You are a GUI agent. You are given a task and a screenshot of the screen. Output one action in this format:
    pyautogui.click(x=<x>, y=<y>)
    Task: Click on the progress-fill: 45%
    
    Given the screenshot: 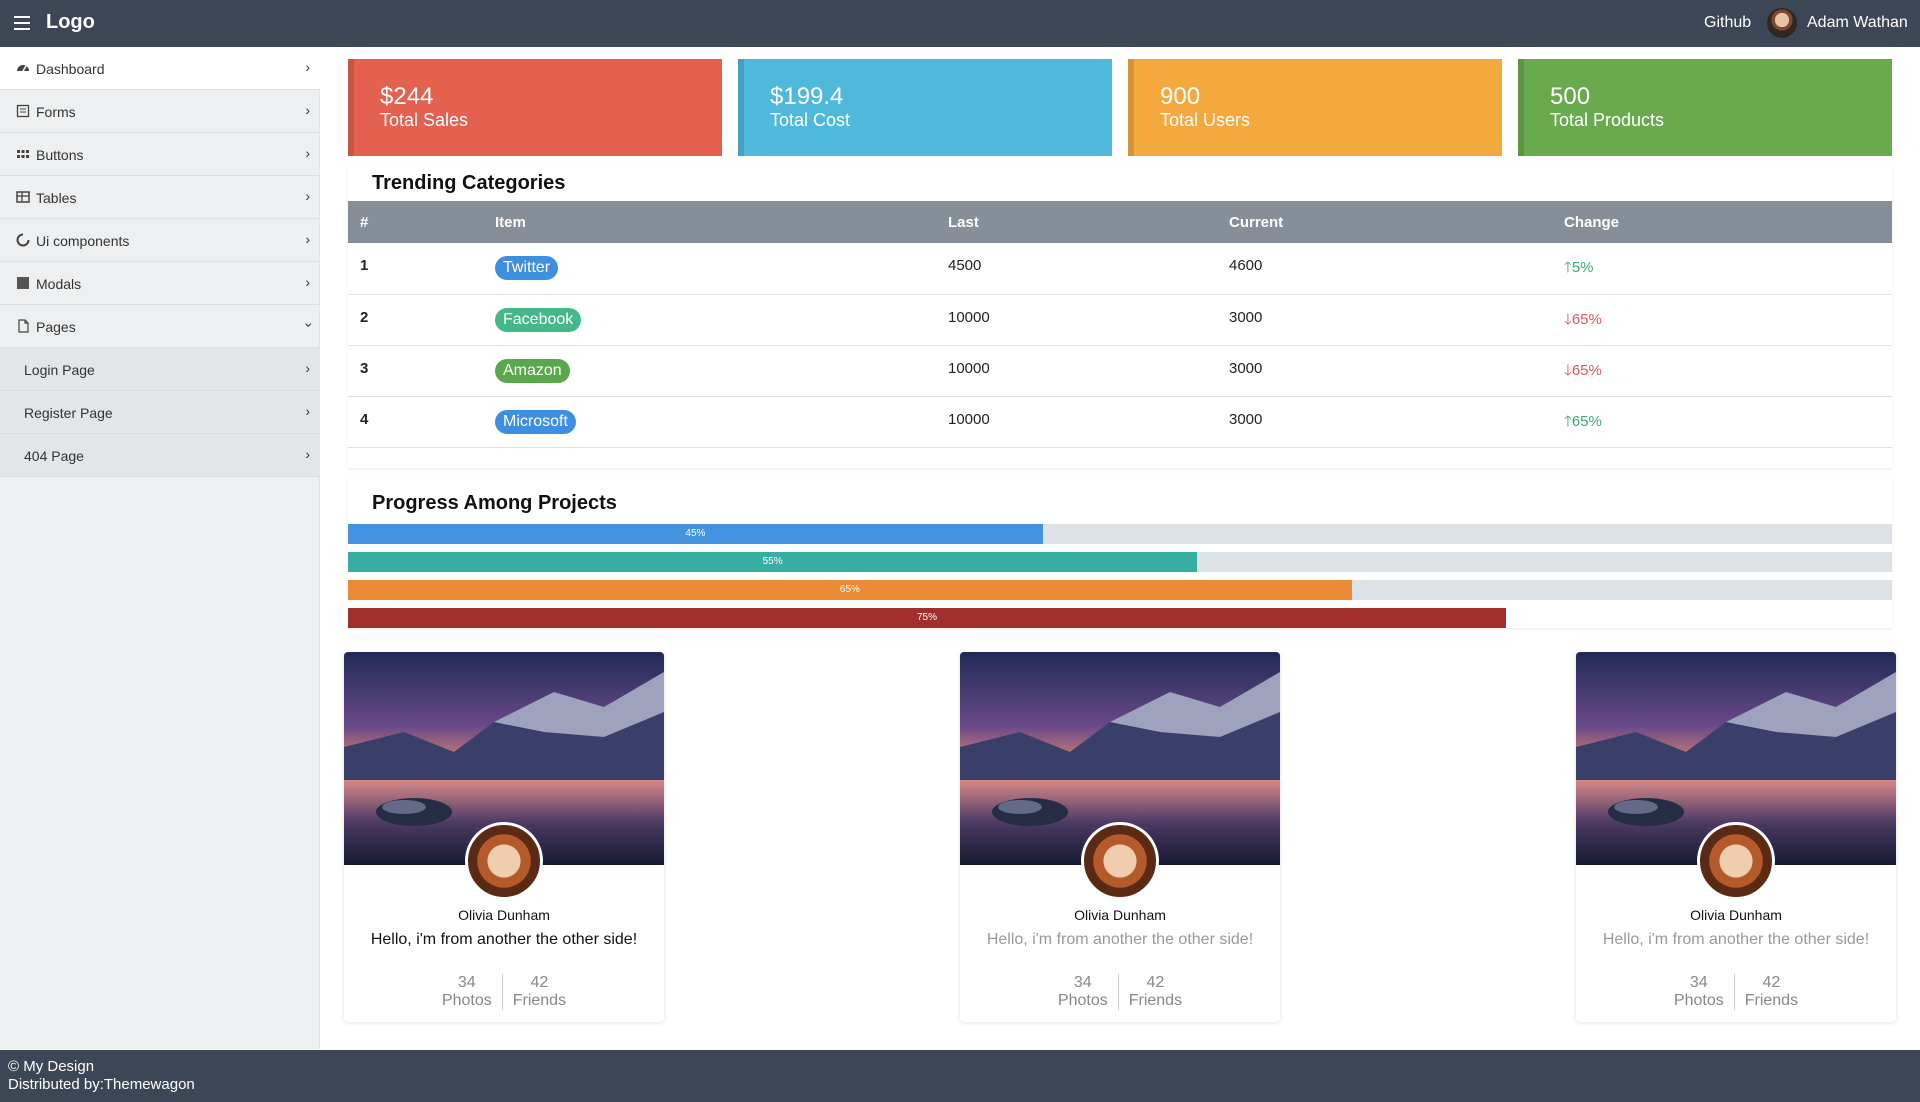 What is the action you would take?
    pyautogui.click(x=695, y=534)
    